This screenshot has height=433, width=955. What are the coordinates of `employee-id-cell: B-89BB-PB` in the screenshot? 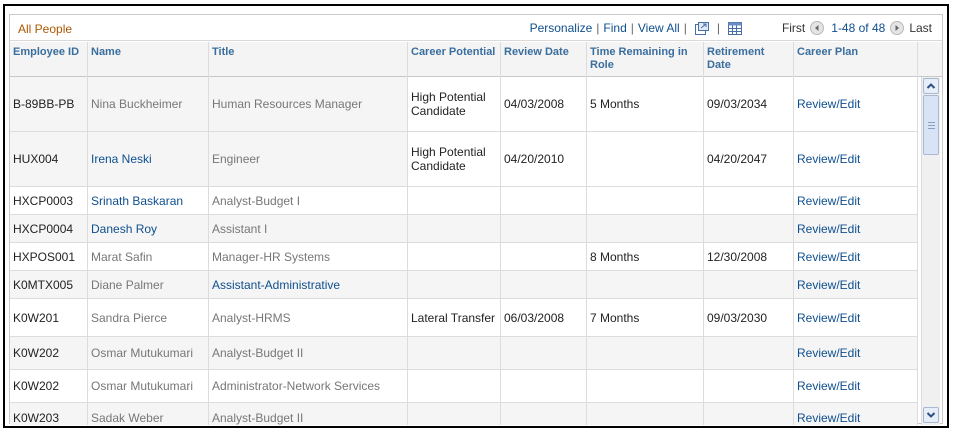 It's located at (49, 104).